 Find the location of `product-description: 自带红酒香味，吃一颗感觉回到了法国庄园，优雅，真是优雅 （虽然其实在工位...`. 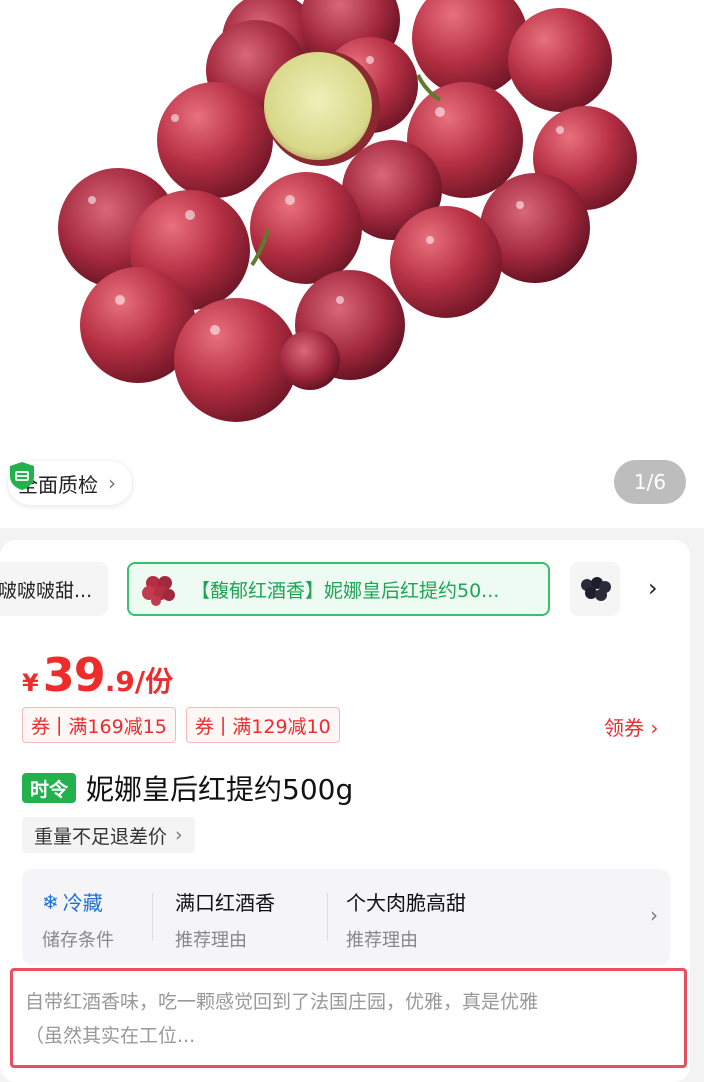

product-description: 自带红酒香味，吃一颗感觉回到了法国庄园，优雅，真是优雅 （虽然其实在工位... is located at coordinates (348, 1018).